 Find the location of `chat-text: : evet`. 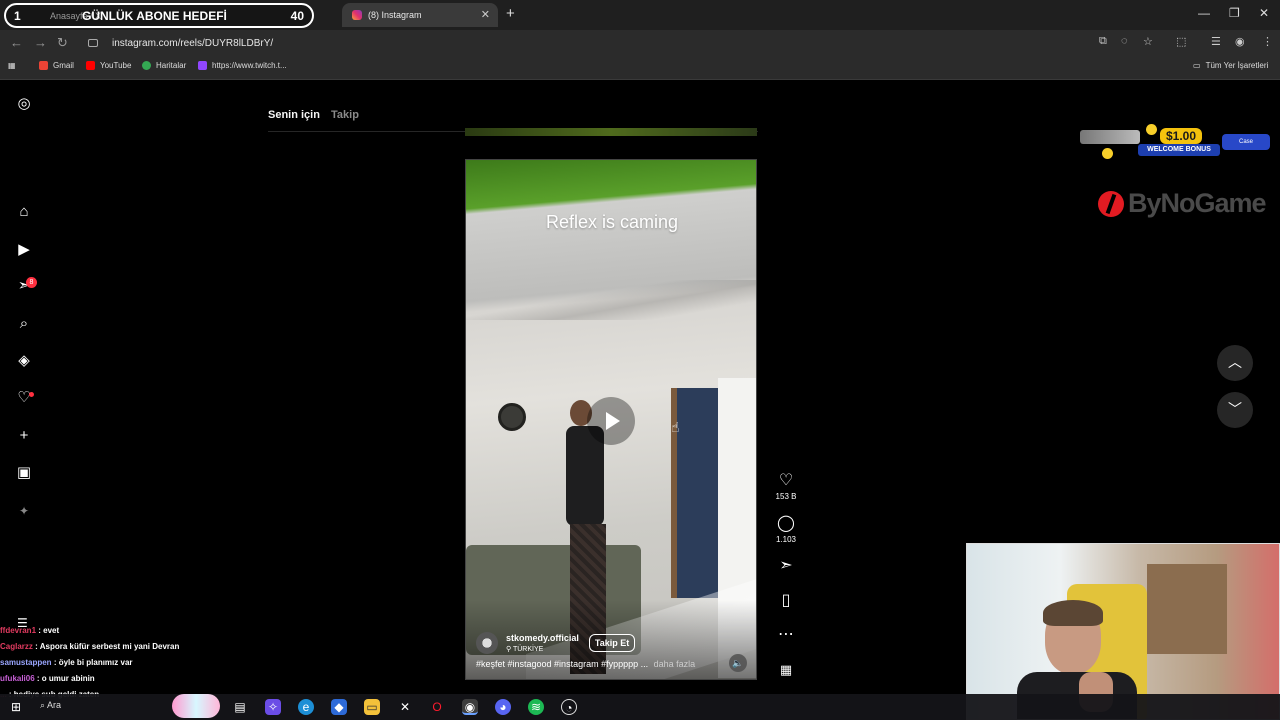

chat-text: : evet is located at coordinates (49, 630).